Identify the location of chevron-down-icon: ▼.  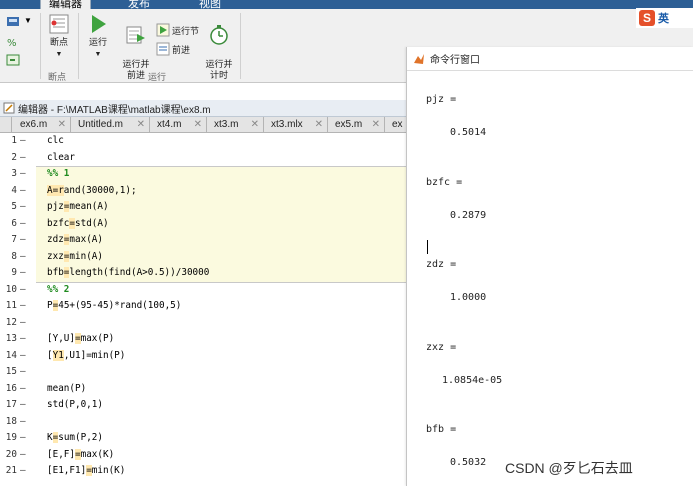
(28, 20).